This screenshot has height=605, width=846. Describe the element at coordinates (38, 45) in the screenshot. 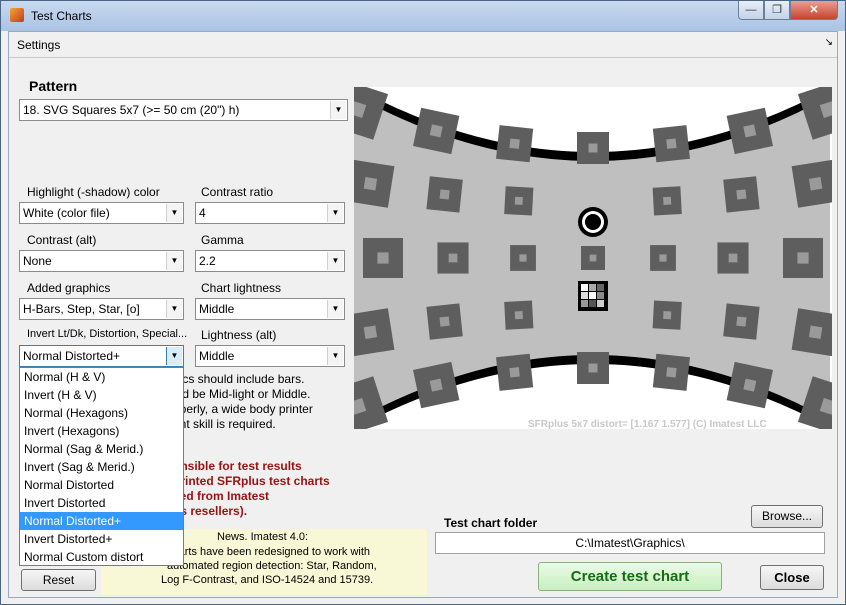

I see `settings-menu: Settings` at that location.